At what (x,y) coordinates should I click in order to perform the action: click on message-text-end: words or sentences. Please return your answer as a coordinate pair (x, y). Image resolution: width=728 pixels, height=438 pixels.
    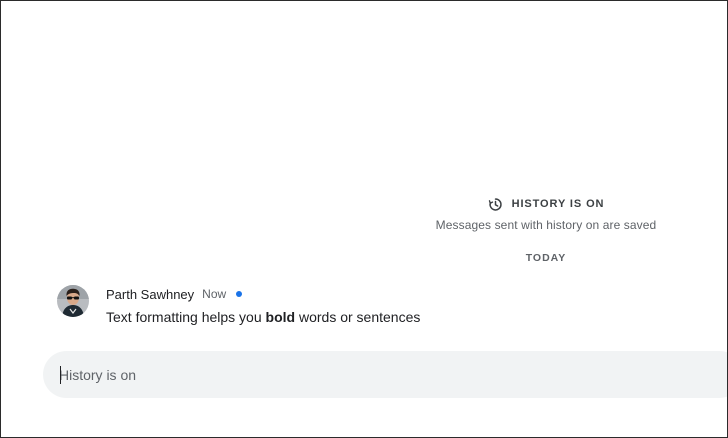
    Looking at the image, I should click on (358, 317).